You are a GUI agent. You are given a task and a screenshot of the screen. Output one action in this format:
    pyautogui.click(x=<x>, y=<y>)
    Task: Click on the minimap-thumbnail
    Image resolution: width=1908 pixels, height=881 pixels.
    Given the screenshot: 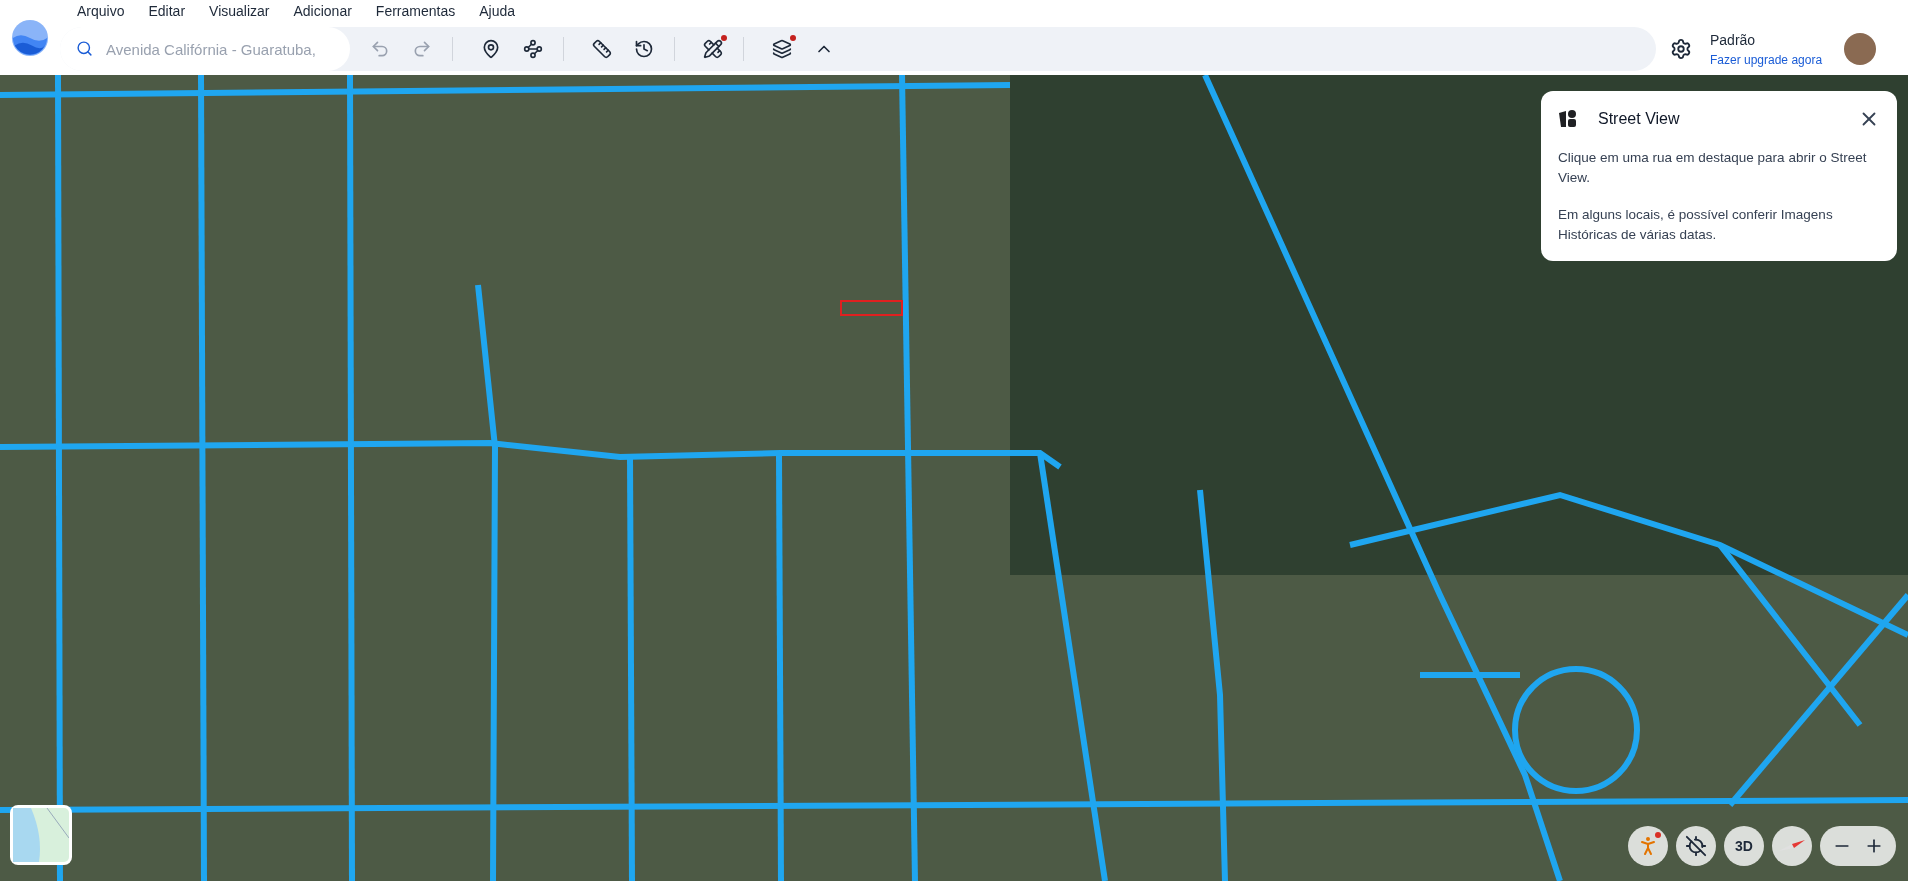 What is the action you would take?
    pyautogui.click(x=41, y=835)
    